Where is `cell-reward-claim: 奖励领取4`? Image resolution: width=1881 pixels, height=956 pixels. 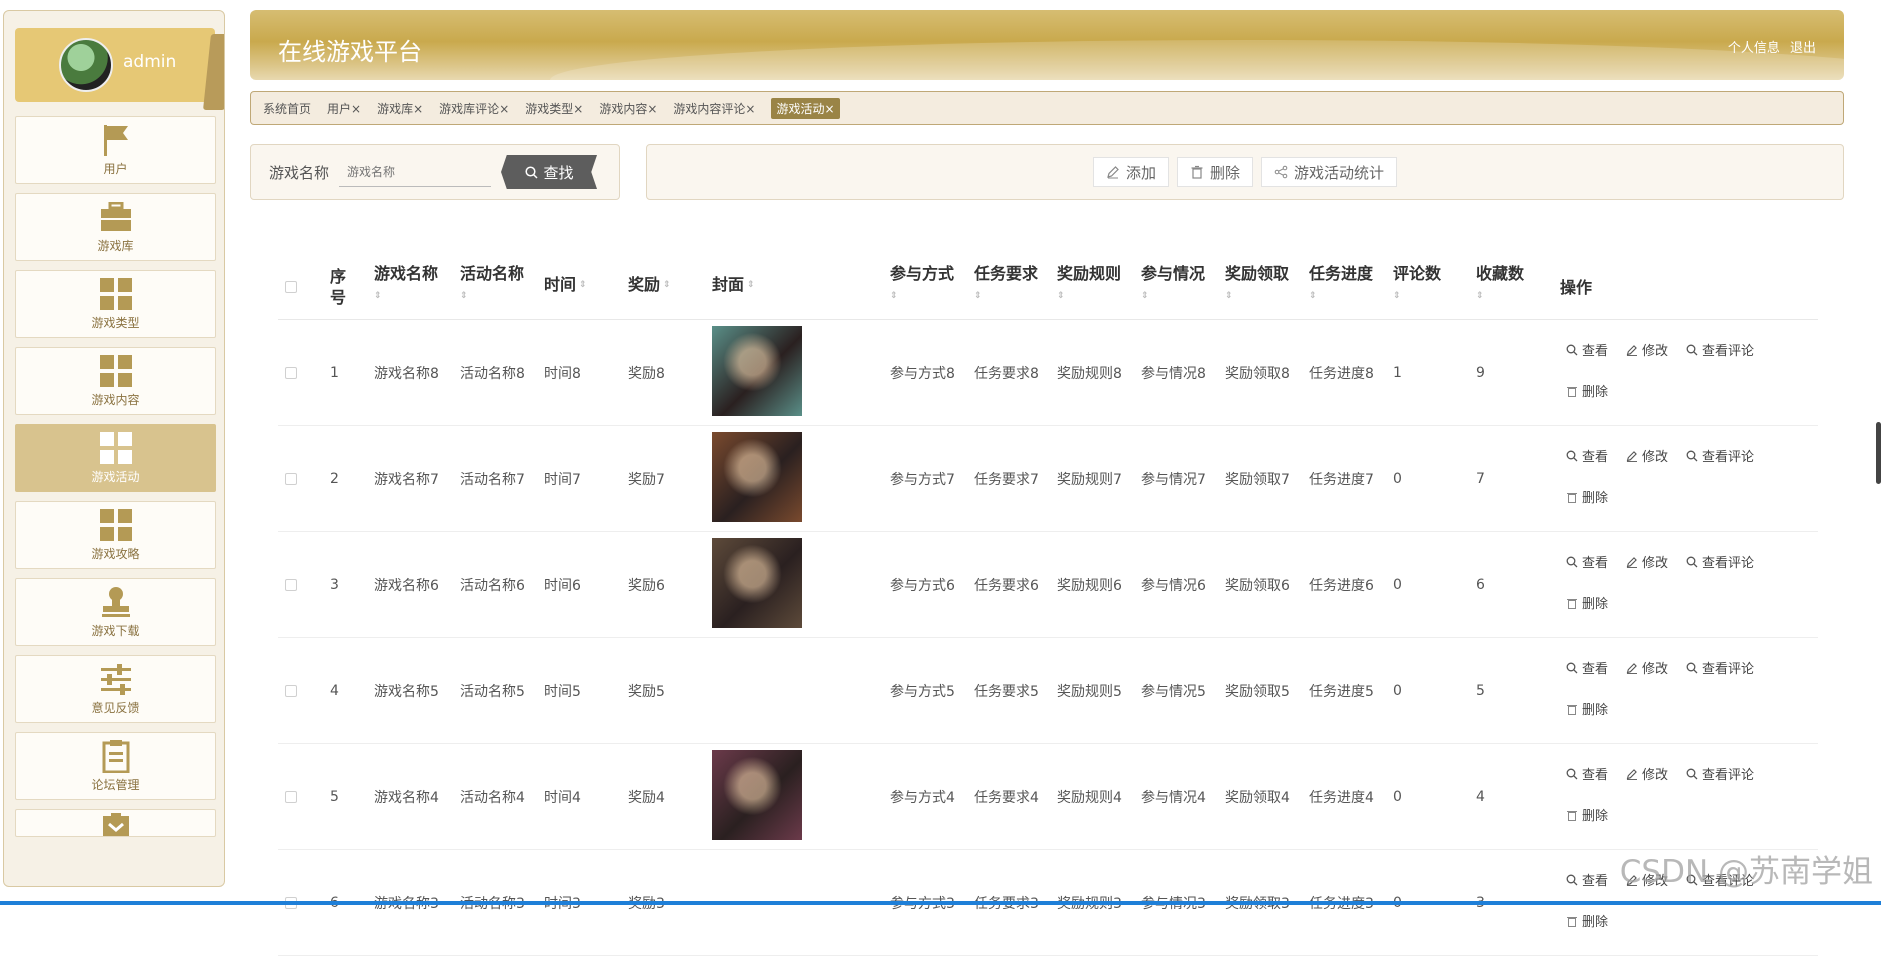 cell-reward-claim: 奖励领取4 is located at coordinates (1257, 797).